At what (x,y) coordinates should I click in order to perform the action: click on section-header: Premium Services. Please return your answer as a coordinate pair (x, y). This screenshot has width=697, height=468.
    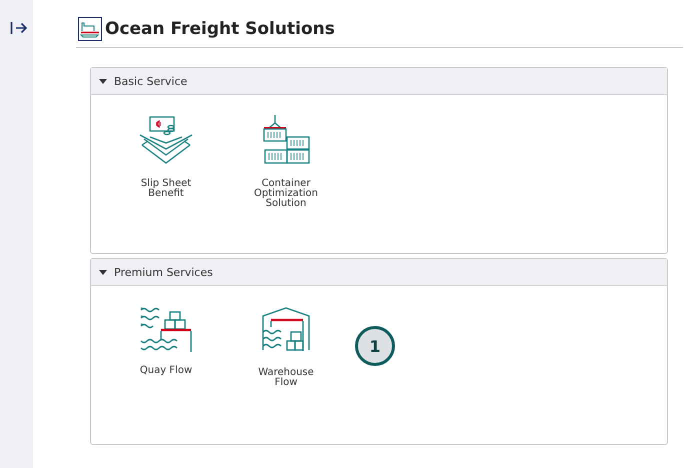
    Looking at the image, I should click on (379, 272).